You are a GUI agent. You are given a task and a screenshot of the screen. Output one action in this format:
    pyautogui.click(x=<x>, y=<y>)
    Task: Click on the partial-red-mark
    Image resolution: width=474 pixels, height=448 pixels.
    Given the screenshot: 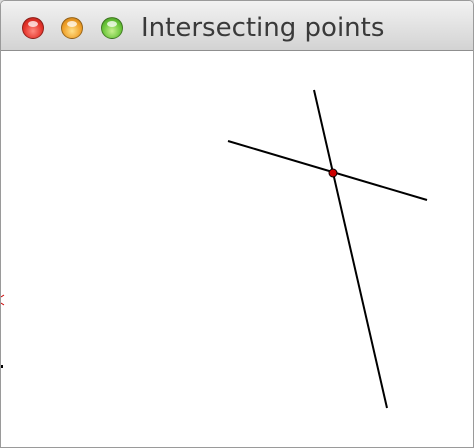 What is the action you would take?
    pyautogui.click(x=3, y=300)
    